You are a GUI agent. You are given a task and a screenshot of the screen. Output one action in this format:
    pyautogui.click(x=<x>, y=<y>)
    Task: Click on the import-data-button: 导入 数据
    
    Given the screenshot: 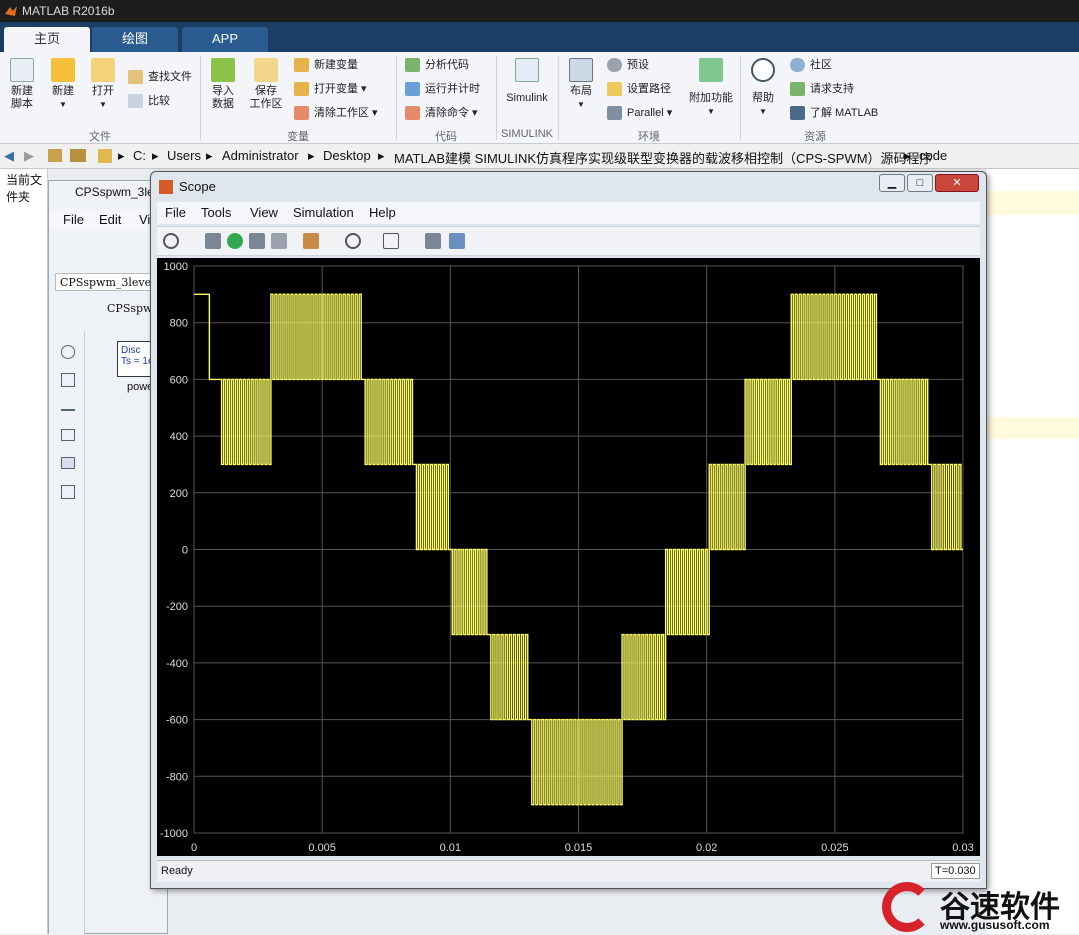 What is the action you would take?
    pyautogui.click(x=223, y=84)
    